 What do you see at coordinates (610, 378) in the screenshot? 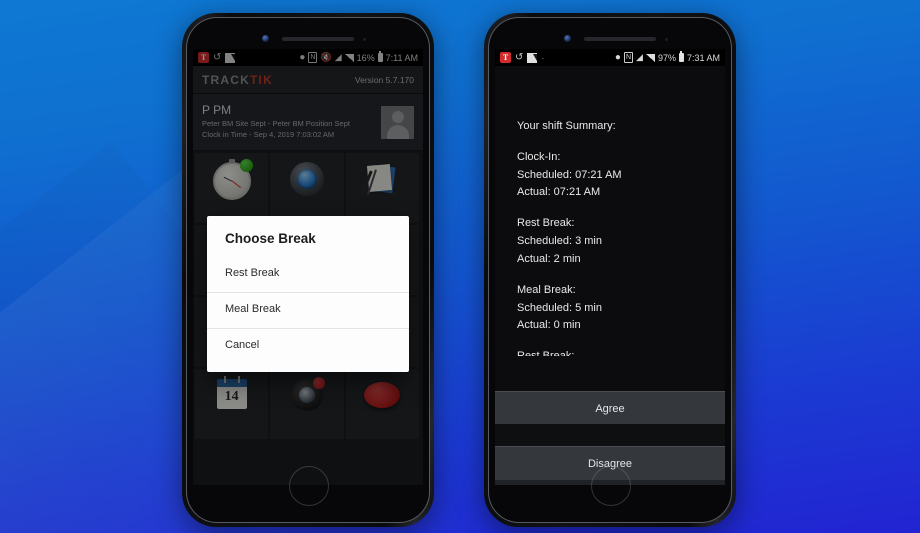
I see `summary-scroll-fade` at bounding box center [610, 378].